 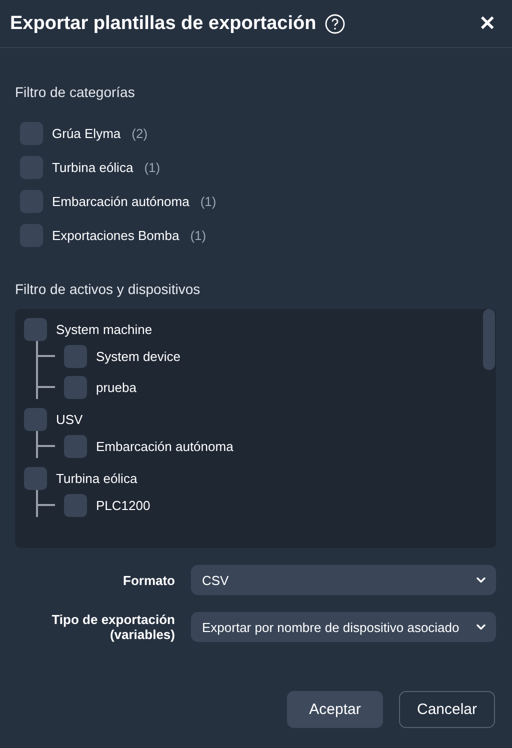 What do you see at coordinates (116, 387) in the screenshot?
I see `tree-item: prueba` at bounding box center [116, 387].